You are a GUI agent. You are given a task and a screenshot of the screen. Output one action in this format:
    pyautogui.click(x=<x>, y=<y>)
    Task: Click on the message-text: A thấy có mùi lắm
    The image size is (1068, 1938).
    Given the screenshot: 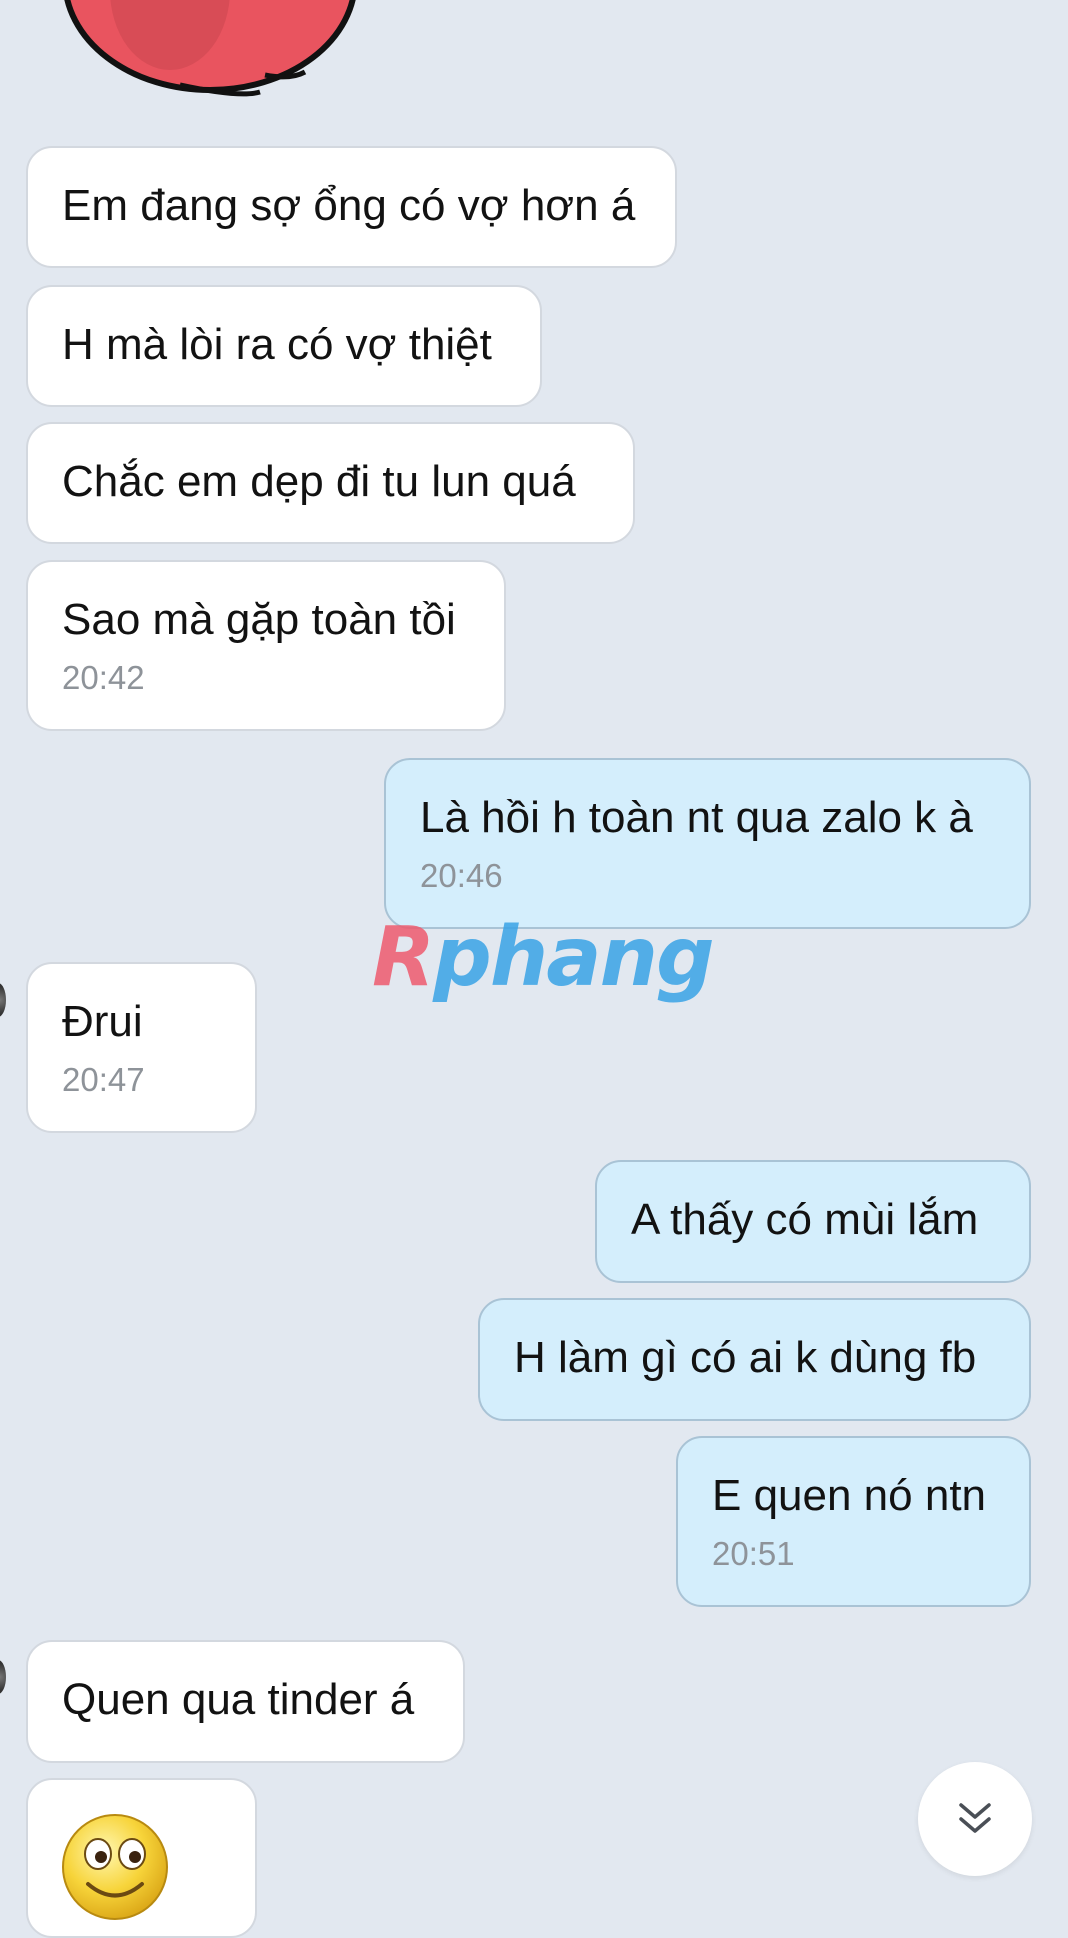 What is the action you would take?
    pyautogui.click(x=805, y=1219)
    